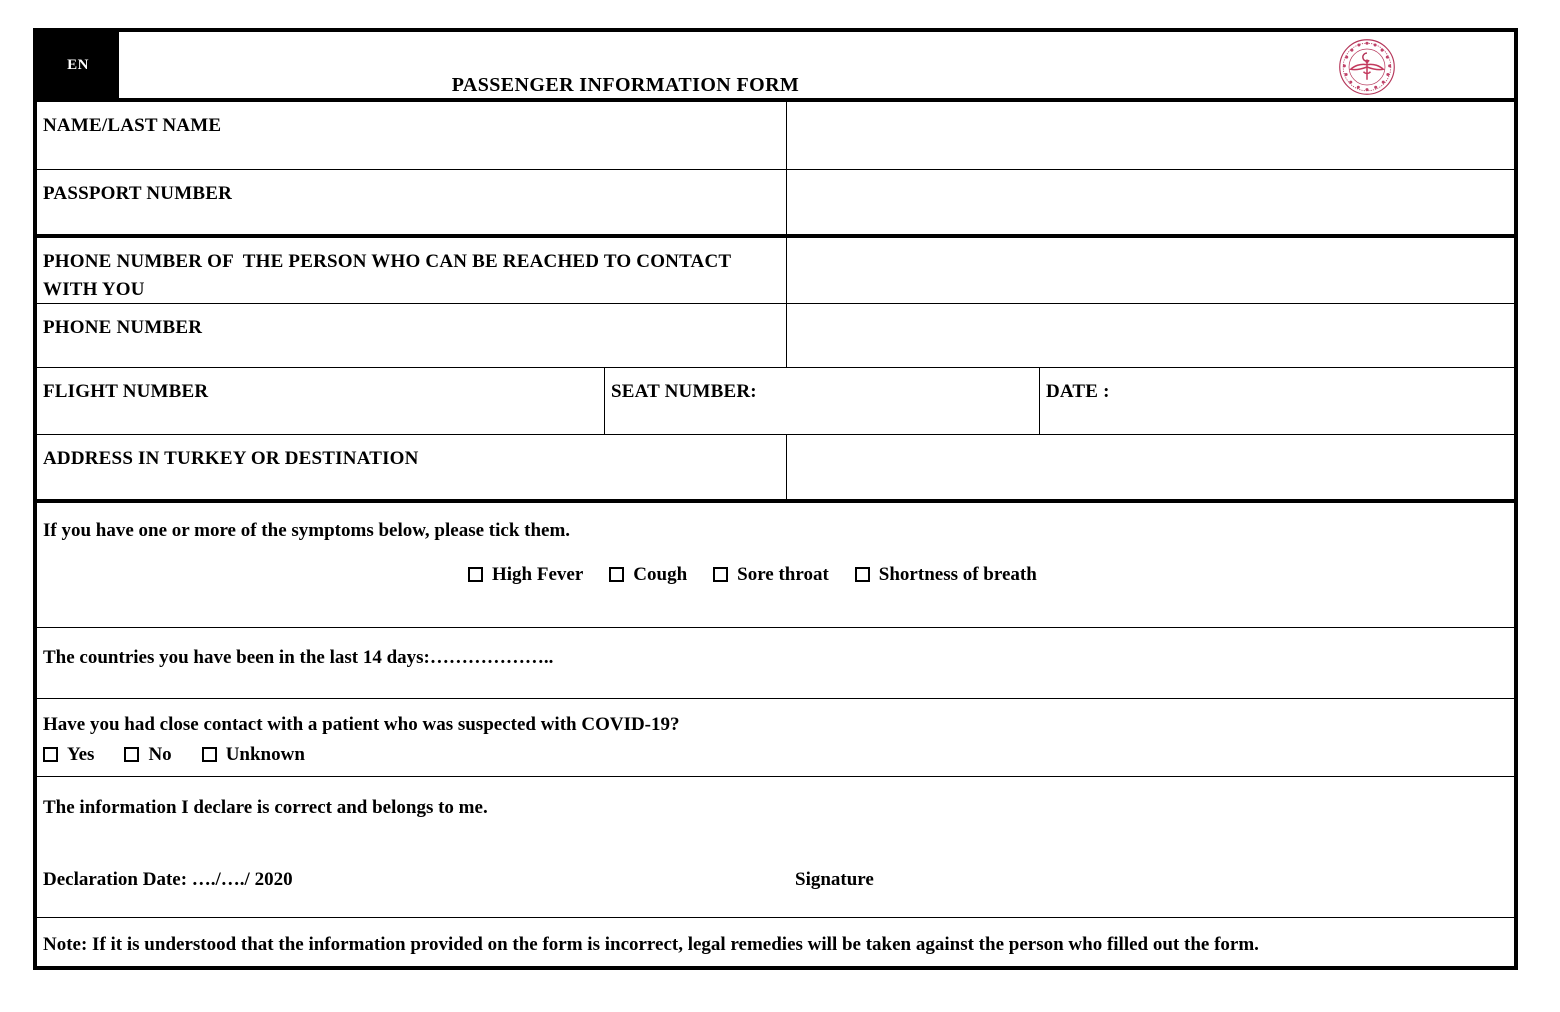  What do you see at coordinates (783, 574) in the screenshot?
I see `symptom-label: Sore throat` at bounding box center [783, 574].